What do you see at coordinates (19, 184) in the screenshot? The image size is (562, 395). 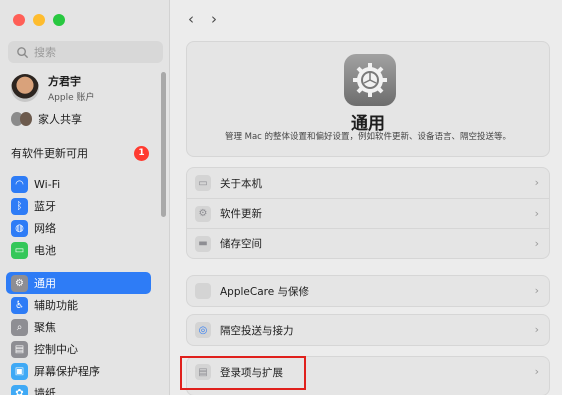 I see `wifi-icon: ◠` at bounding box center [19, 184].